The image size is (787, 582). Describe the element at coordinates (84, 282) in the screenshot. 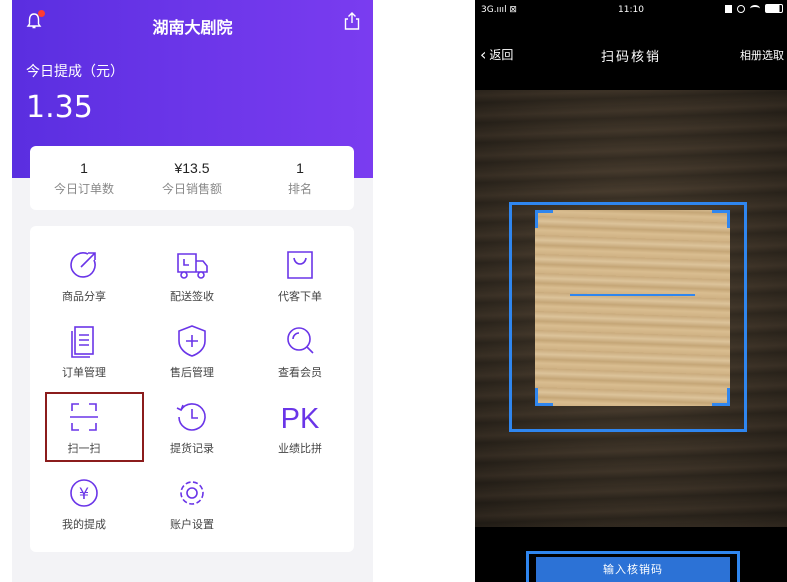

I see `menu-item-product-share: 商品分享` at that location.